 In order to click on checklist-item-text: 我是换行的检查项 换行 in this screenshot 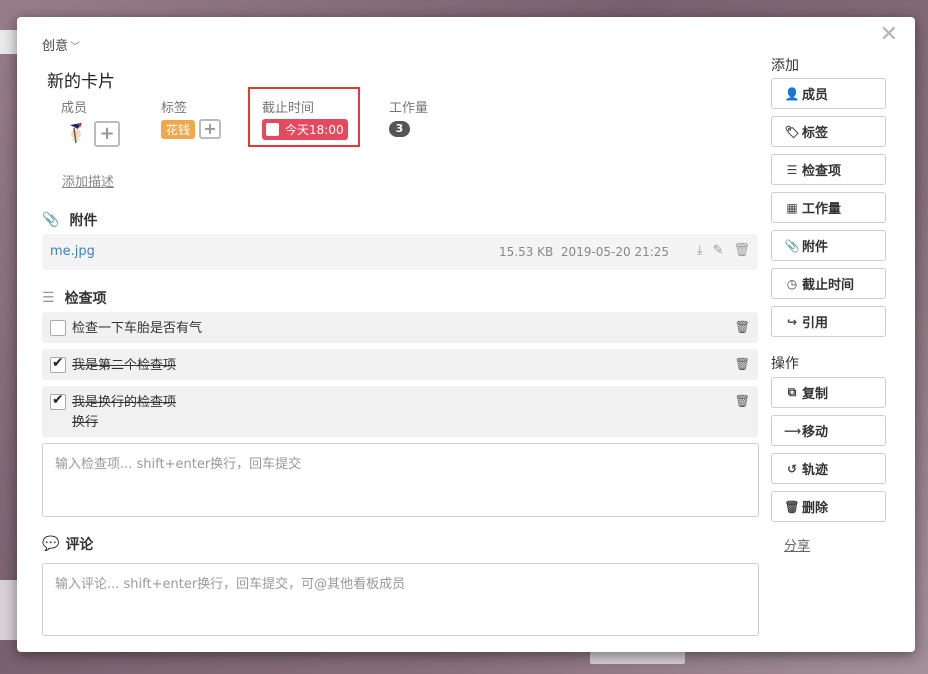, I will do `click(124, 413)`.